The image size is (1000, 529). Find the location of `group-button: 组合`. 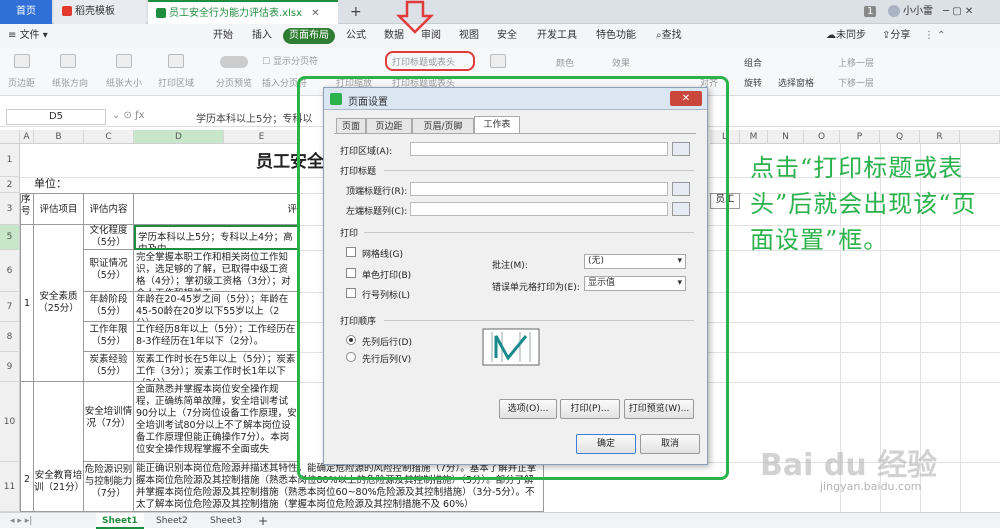

group-button: 组合 is located at coordinates (753, 62).